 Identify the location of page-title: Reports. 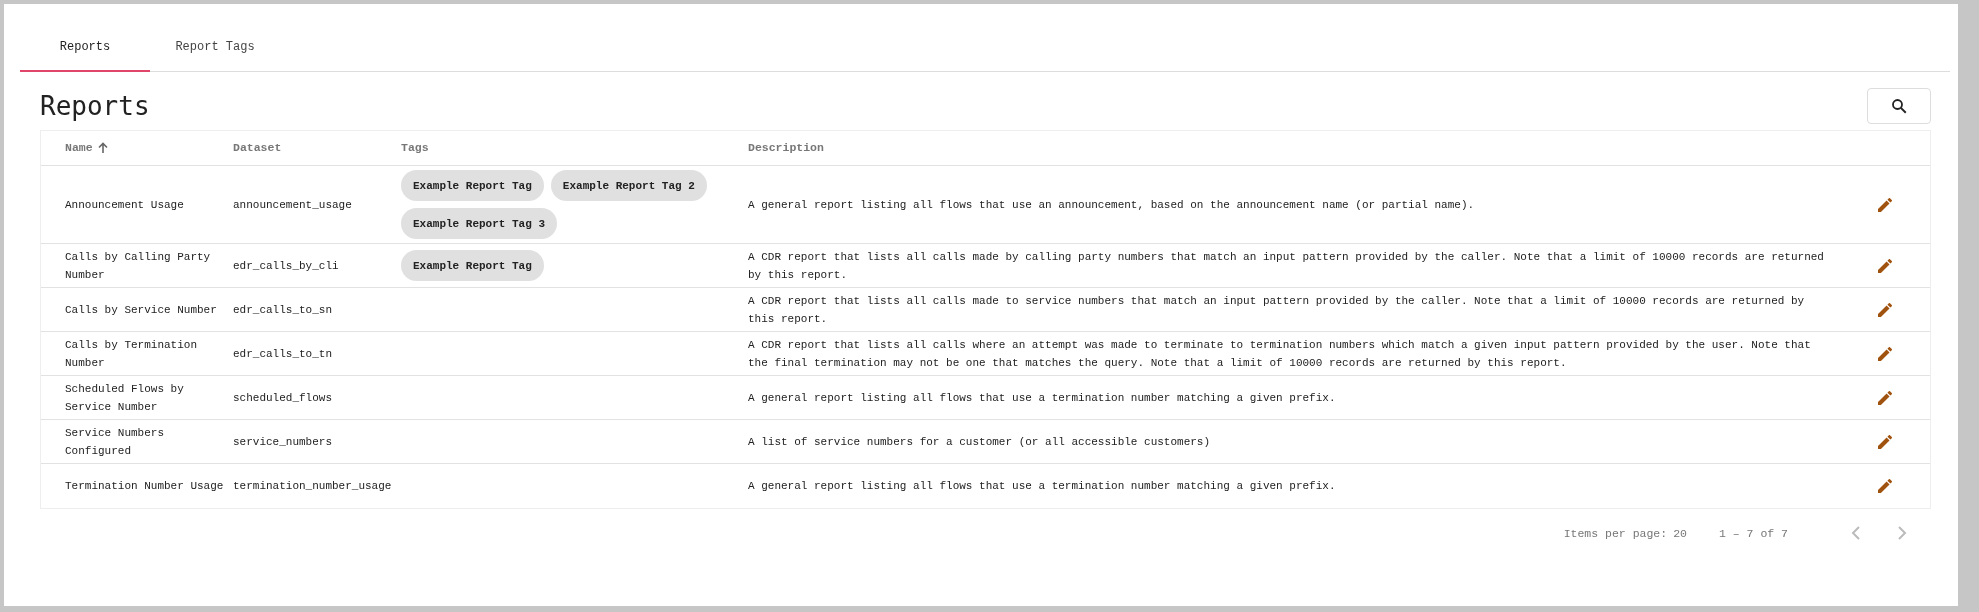
(95, 106).